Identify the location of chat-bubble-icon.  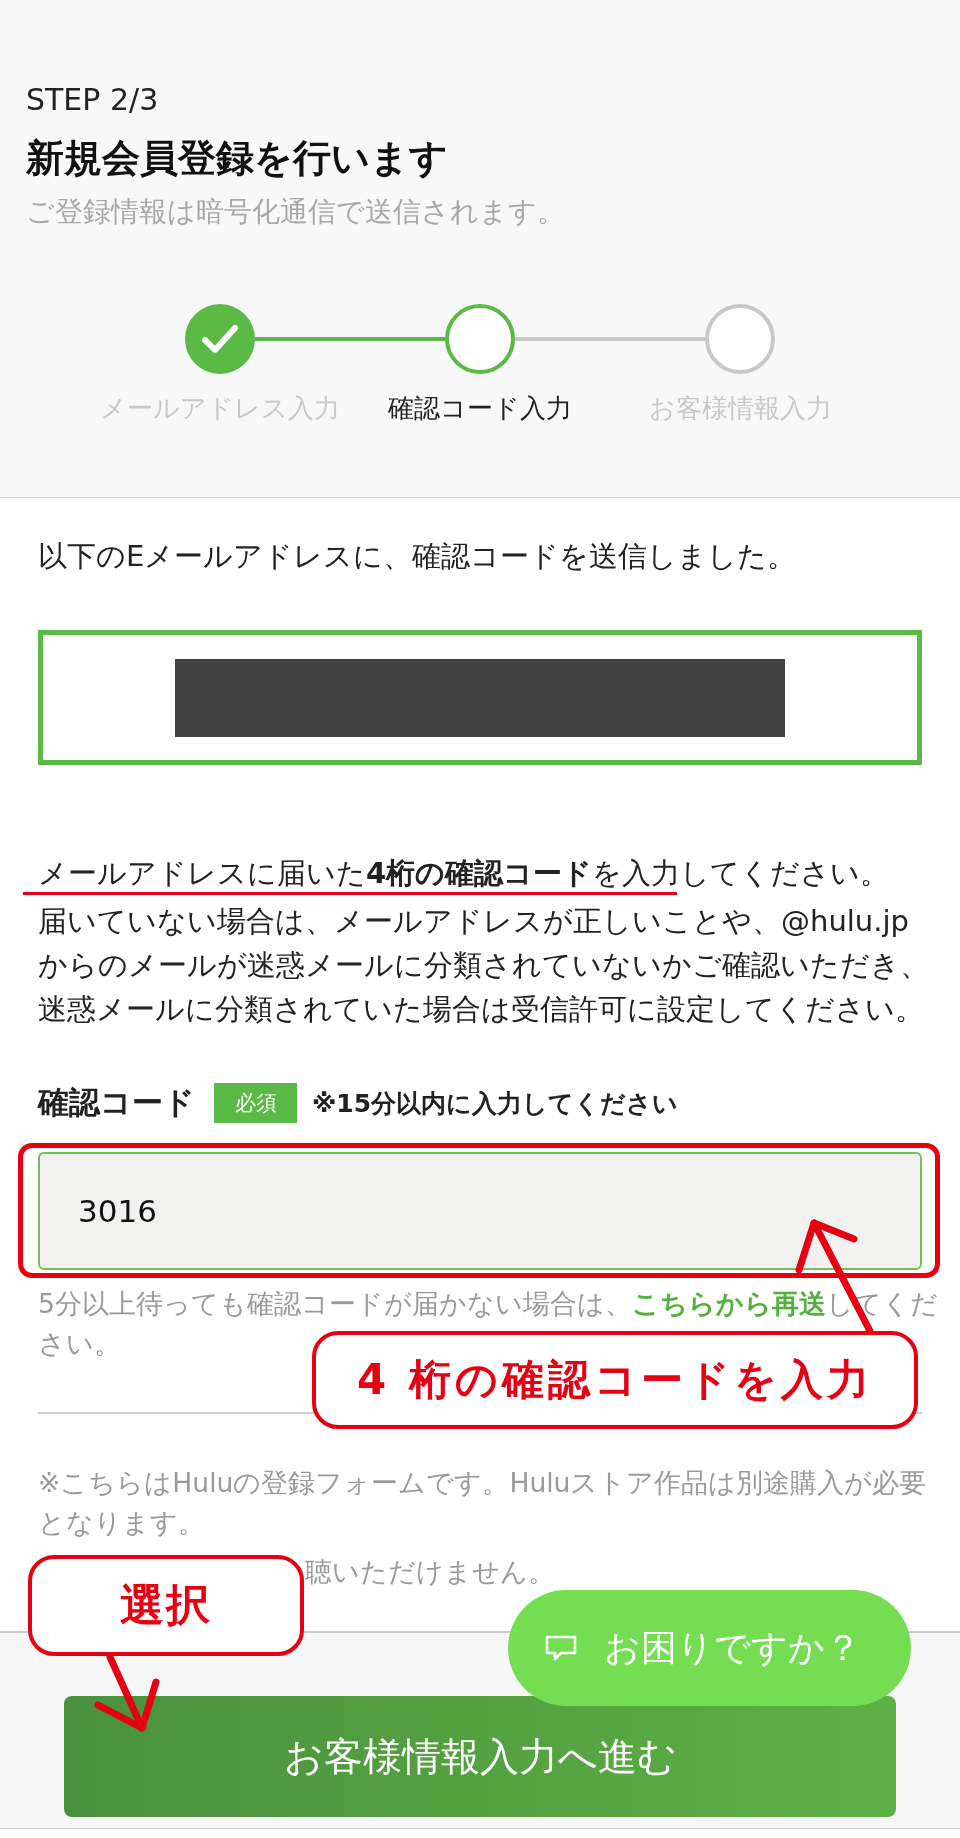
(561, 1648).